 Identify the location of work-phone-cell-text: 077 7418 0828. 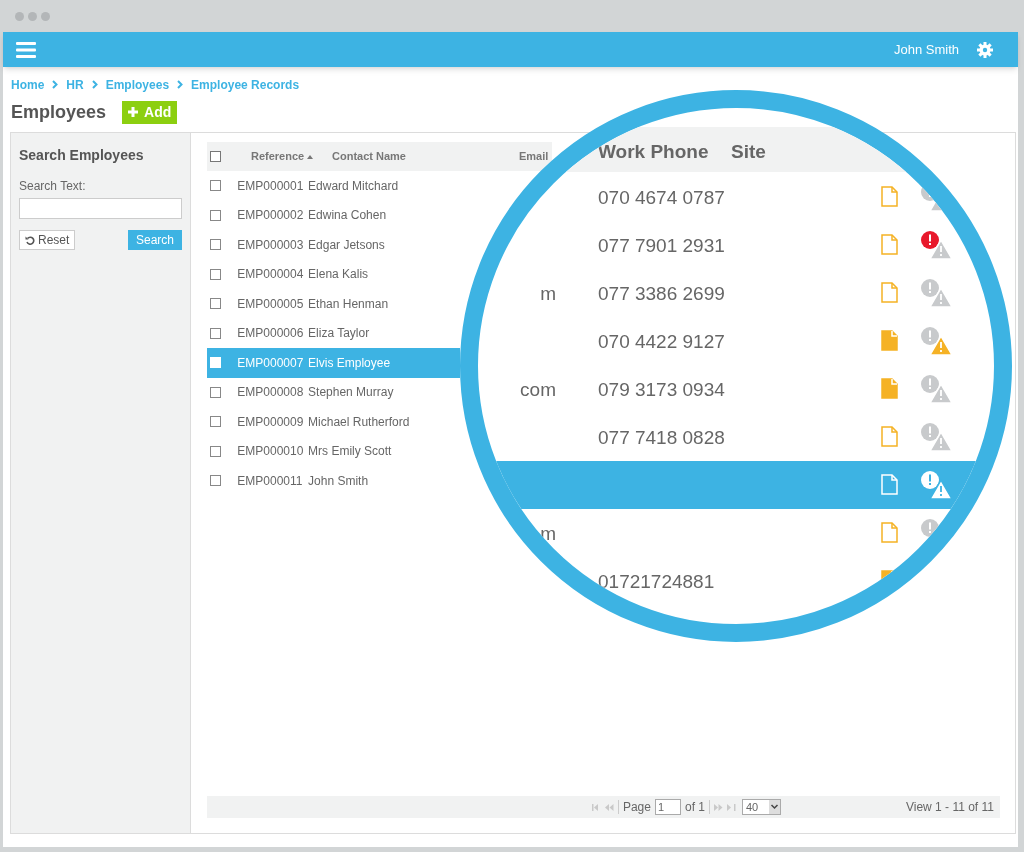
(661, 438).